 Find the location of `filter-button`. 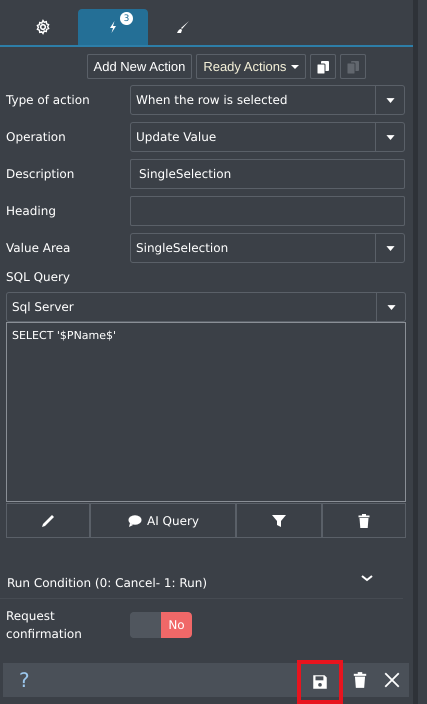

filter-button is located at coordinates (279, 520).